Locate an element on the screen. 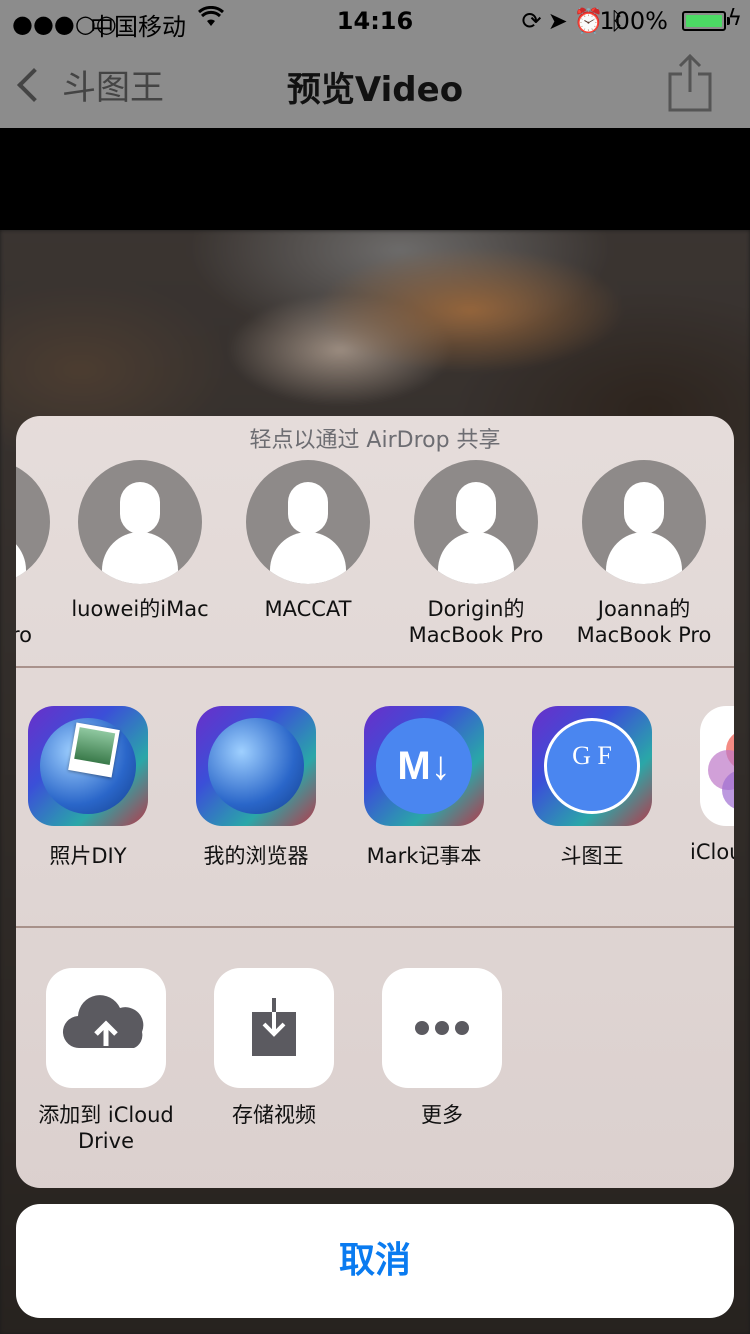 This screenshot has height=1334, width=750. photo-diy-icon is located at coordinates (88, 766).